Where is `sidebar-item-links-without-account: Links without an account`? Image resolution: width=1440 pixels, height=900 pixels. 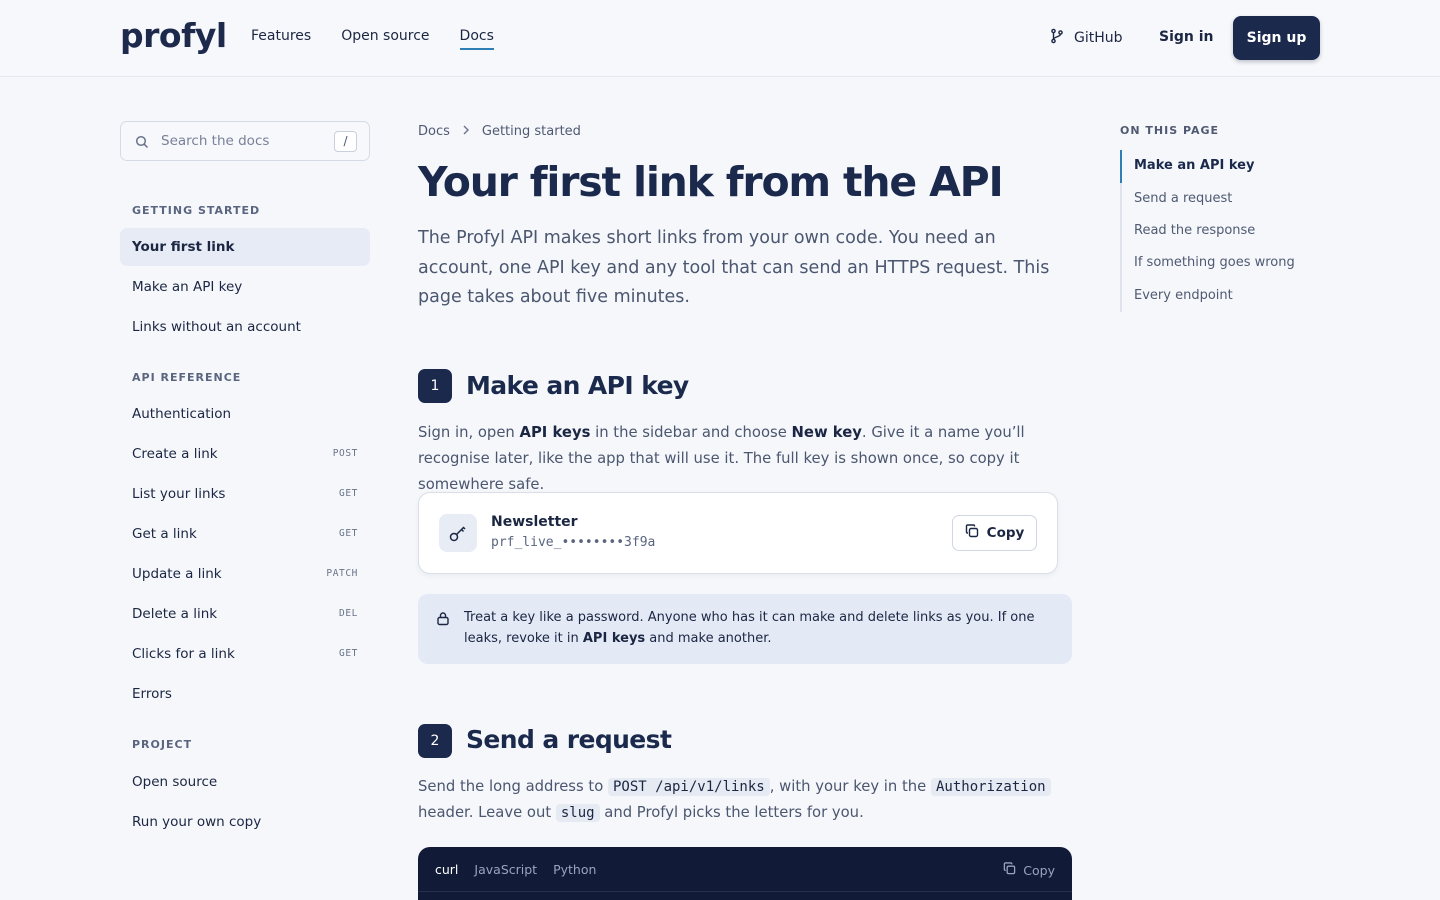
sidebar-item-links-without-account: Links without an account is located at coordinates (245, 327).